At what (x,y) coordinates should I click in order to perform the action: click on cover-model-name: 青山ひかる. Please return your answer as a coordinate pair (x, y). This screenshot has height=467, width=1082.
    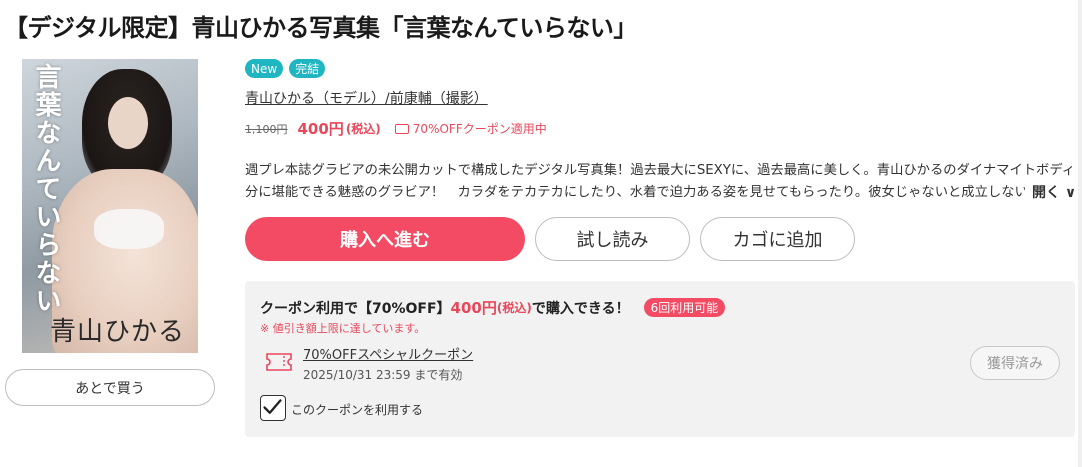
    Looking at the image, I should click on (118, 332).